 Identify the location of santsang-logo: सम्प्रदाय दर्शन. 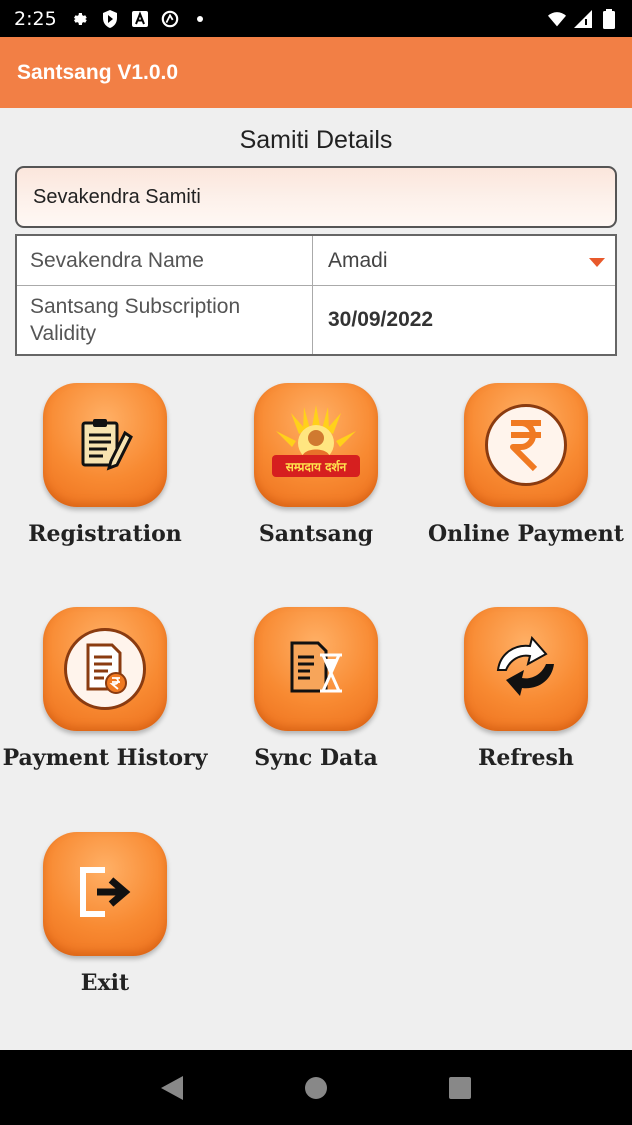
(316, 445).